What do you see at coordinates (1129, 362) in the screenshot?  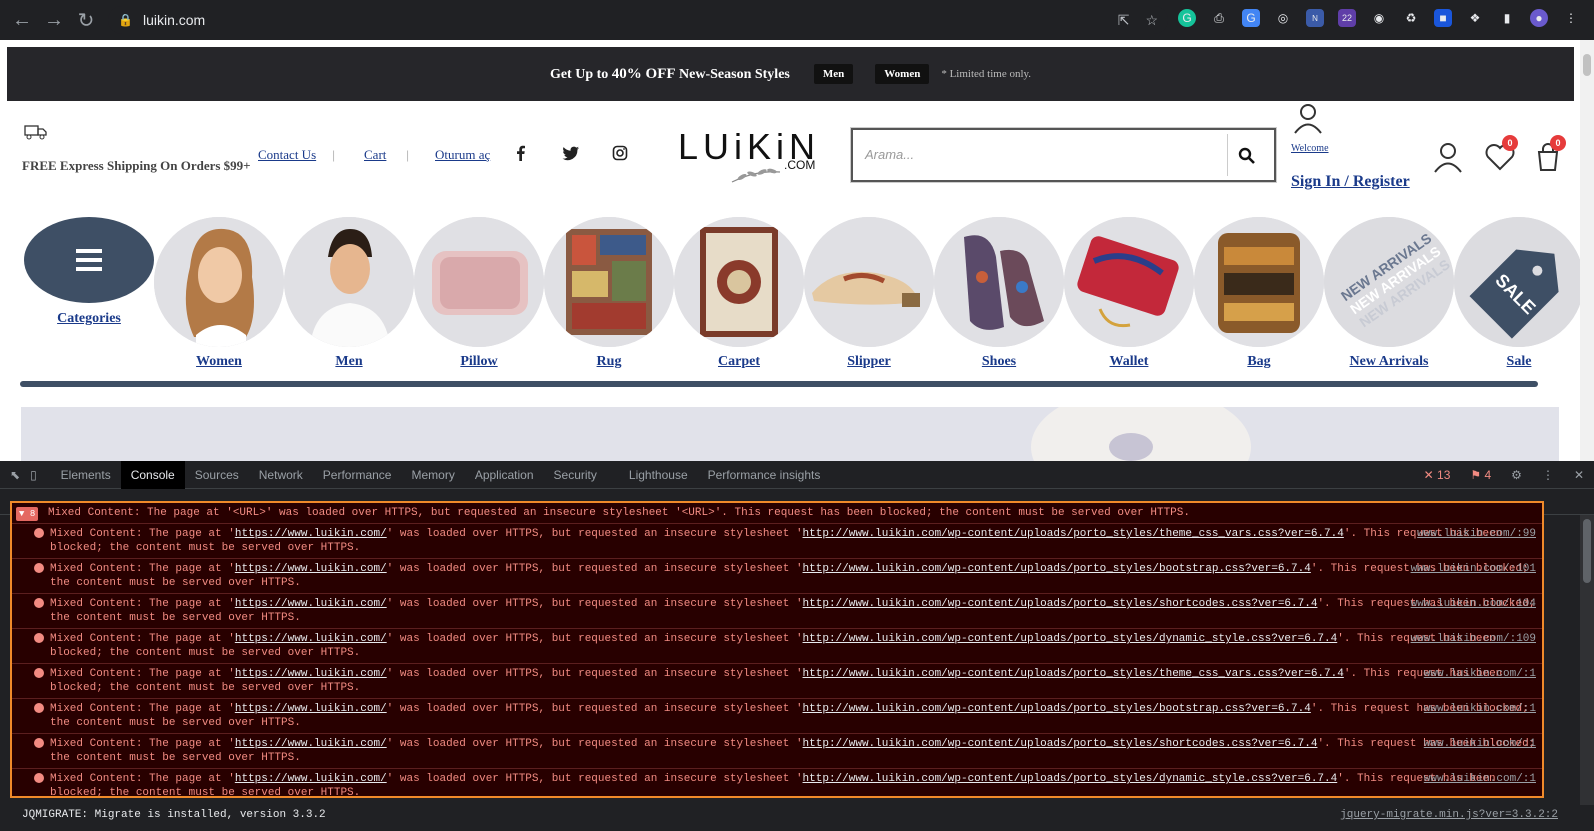 I see `category-label: Wallet` at bounding box center [1129, 362].